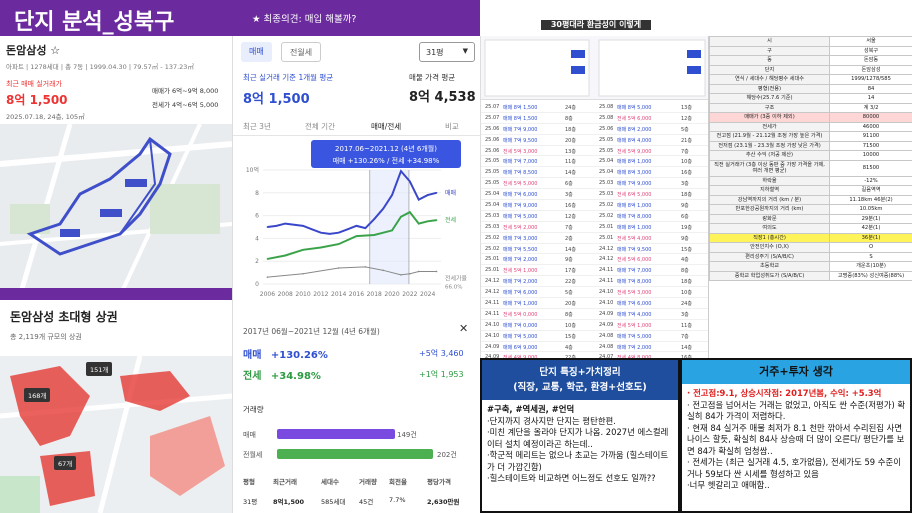 This screenshot has width=912, height=513. I want to click on list-item: 25.05 전세 5억 5,000 6층 25.03 매매 7억 9,000 3층, so click(594, 184).